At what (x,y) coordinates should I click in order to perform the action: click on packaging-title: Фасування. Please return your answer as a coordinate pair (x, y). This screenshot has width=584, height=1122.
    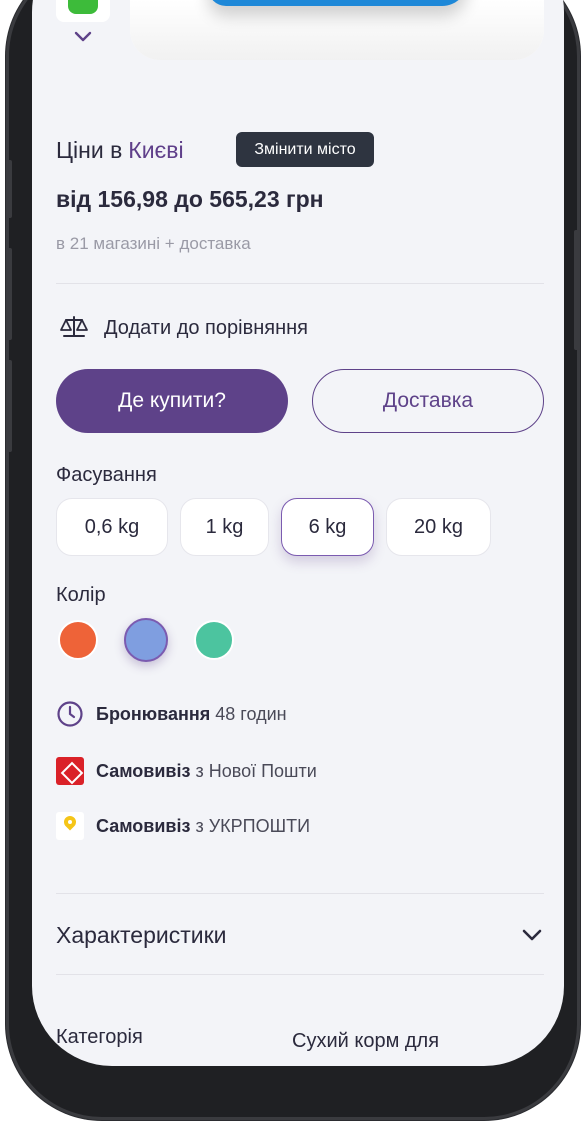
    Looking at the image, I should click on (106, 475).